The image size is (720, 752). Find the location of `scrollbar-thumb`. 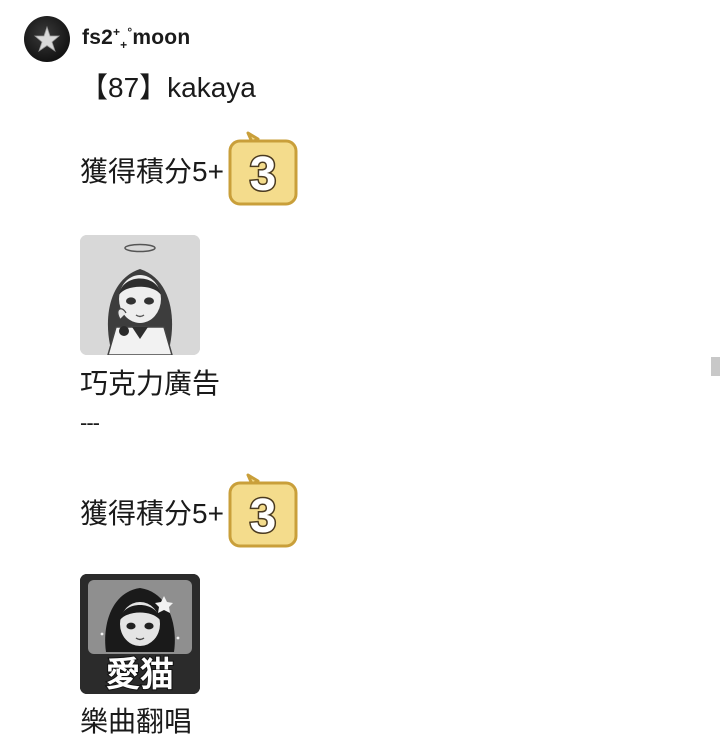

scrollbar-thumb is located at coordinates (715, 366).